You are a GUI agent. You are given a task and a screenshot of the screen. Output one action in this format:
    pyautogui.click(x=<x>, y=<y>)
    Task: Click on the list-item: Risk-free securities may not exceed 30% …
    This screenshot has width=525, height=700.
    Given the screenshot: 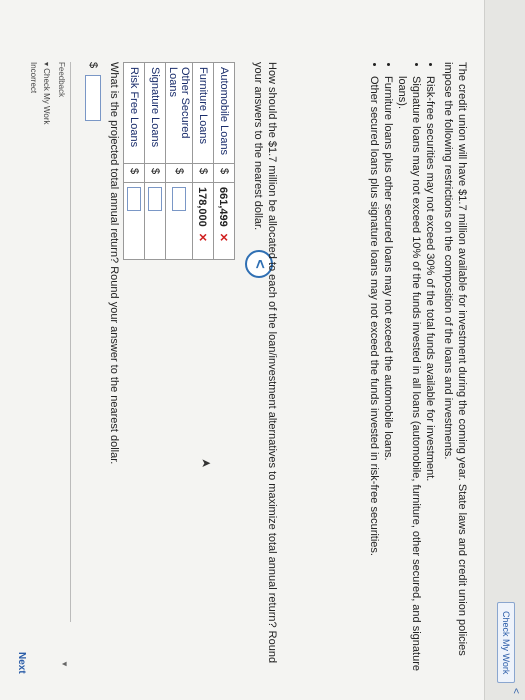 What is the action you would take?
    pyautogui.click(x=430, y=386)
    